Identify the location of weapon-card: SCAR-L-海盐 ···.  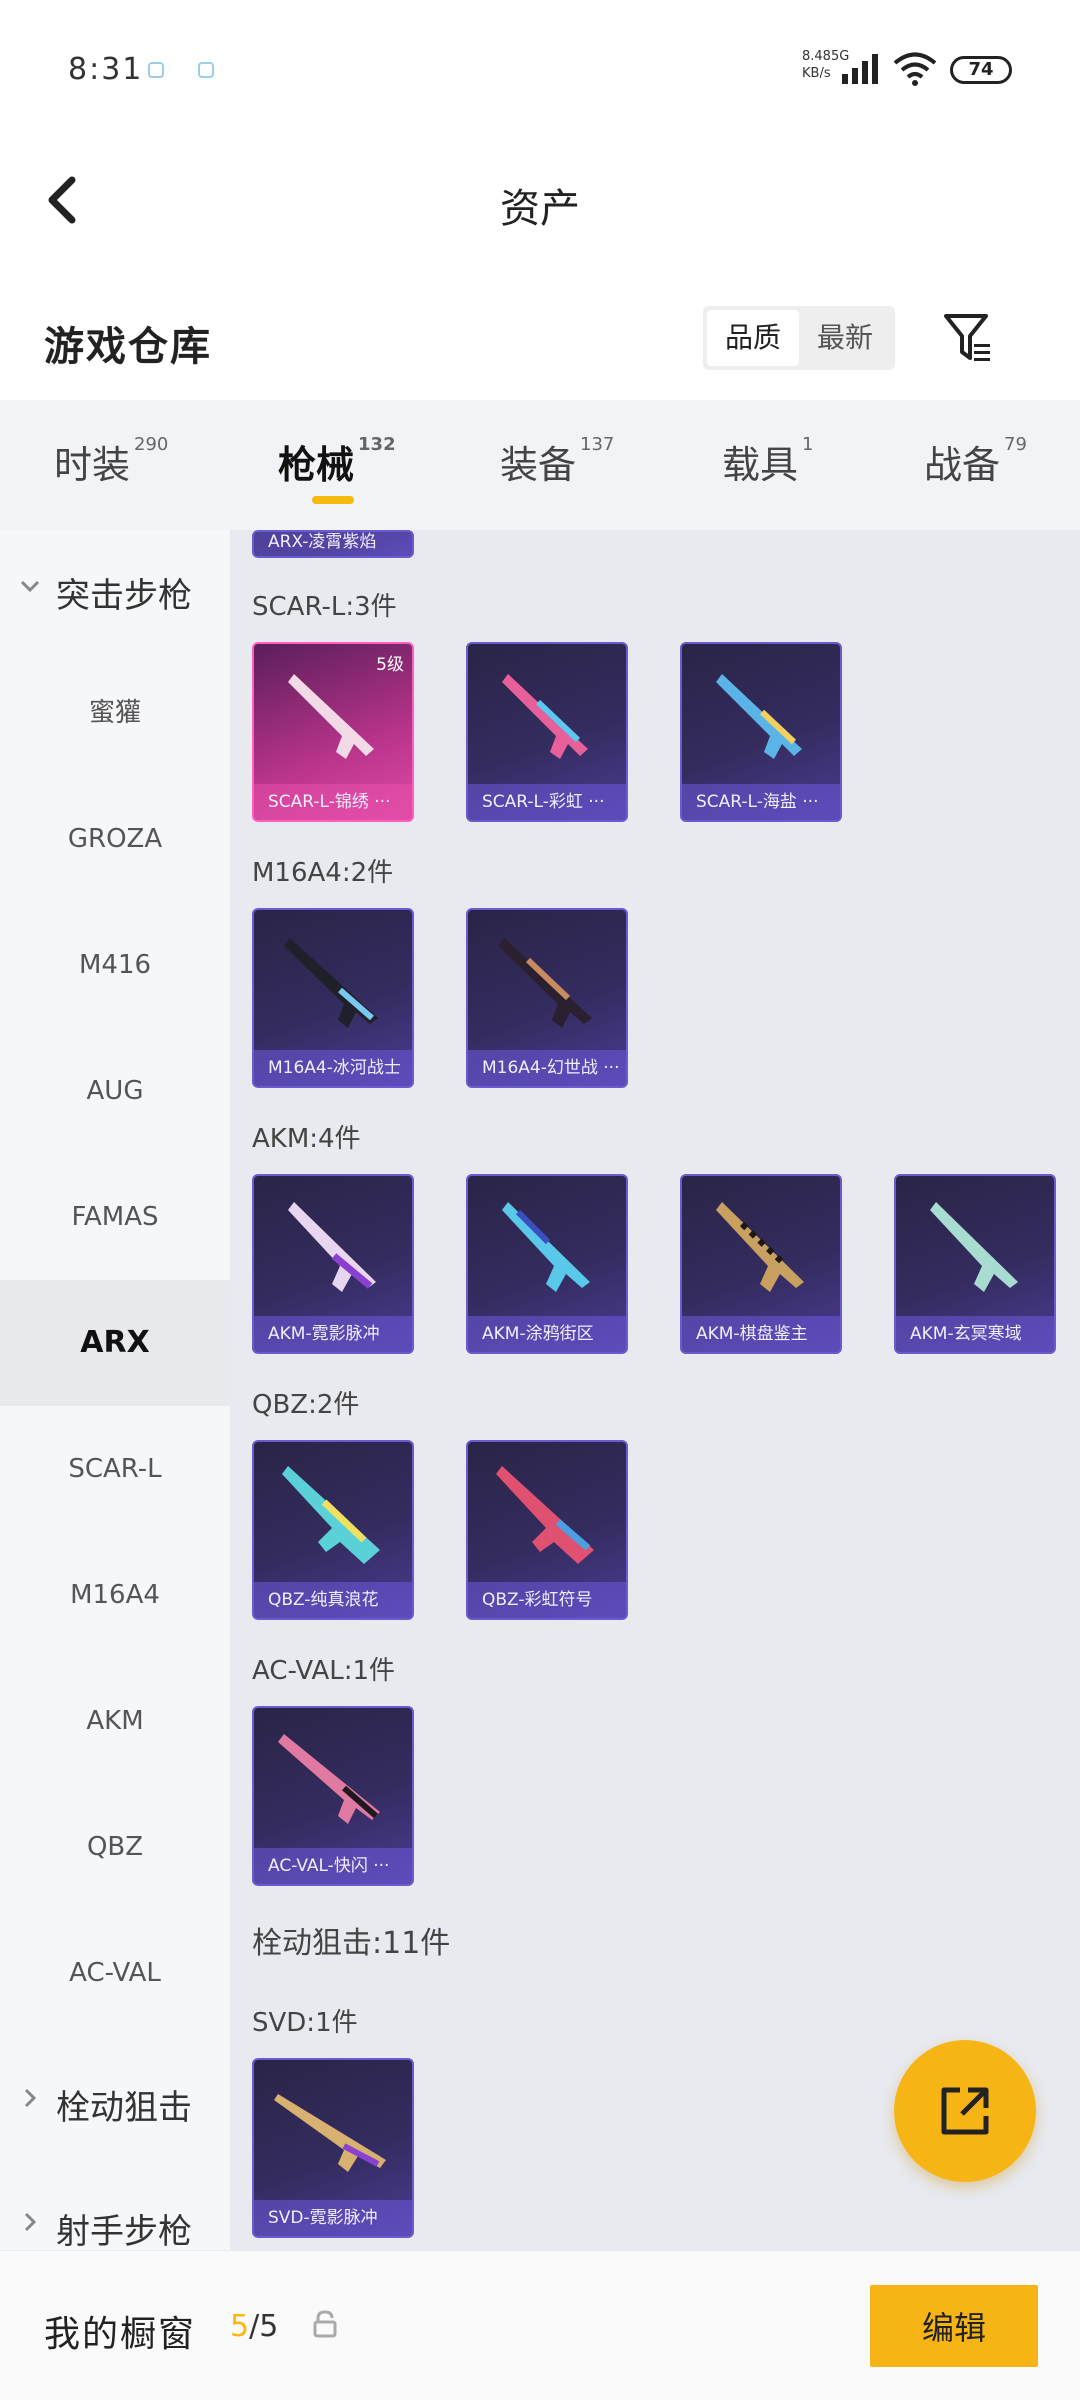
(761, 732).